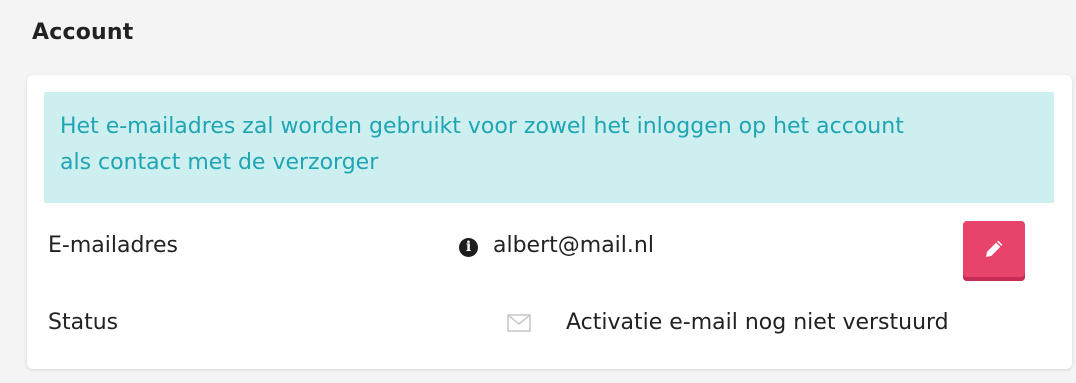  Describe the element at coordinates (573, 245) in the screenshot. I see `email-value: albert@mail.nl` at that location.